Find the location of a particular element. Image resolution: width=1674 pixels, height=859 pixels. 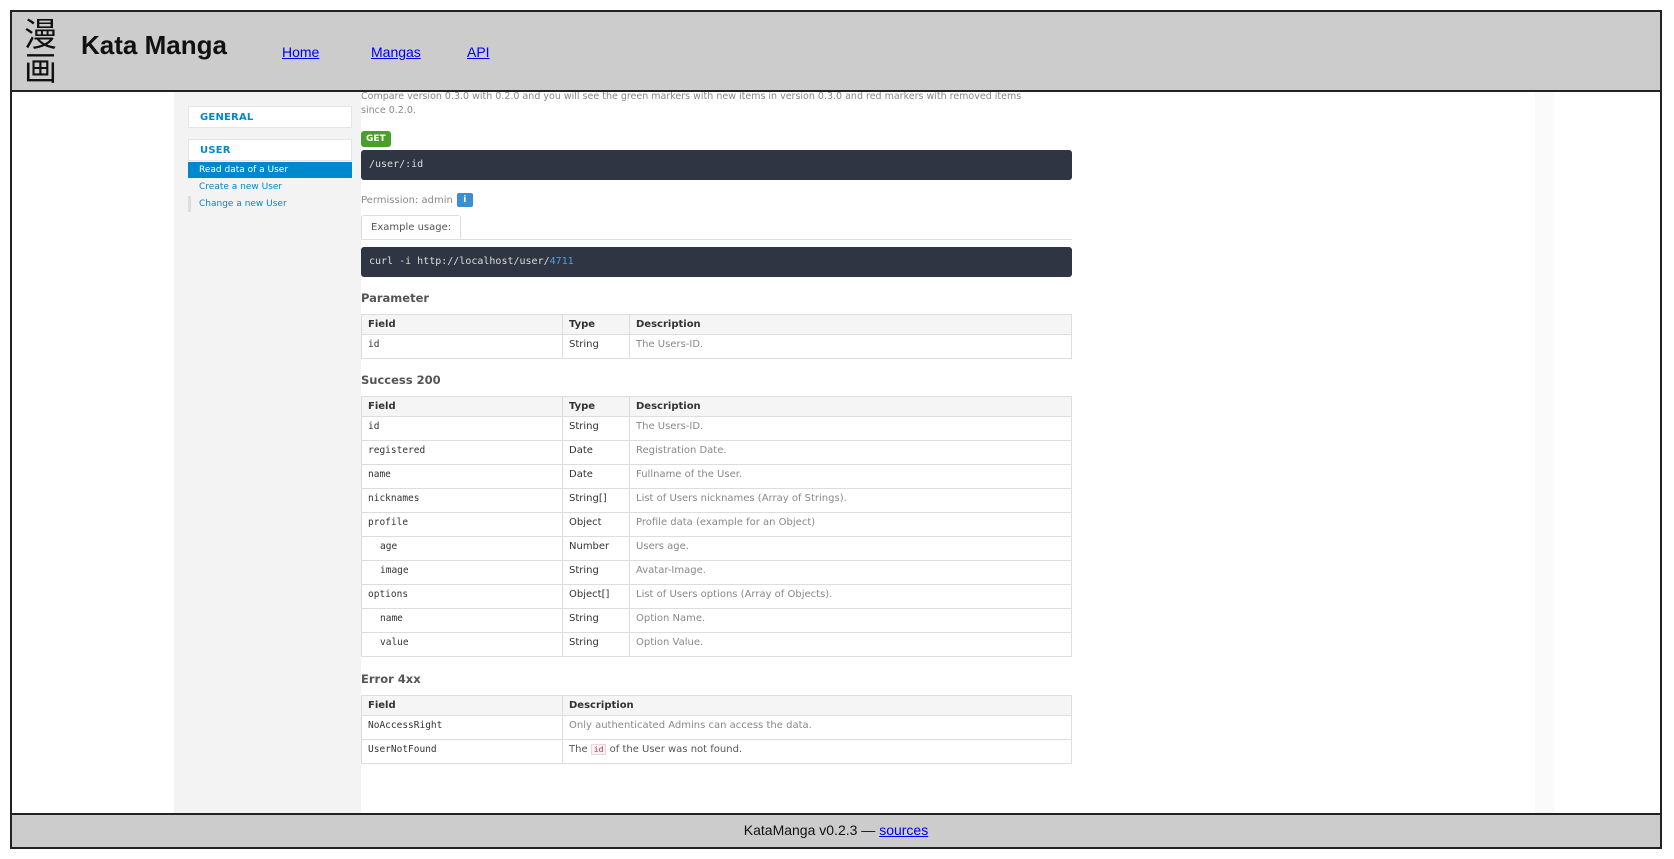

error-heading: Error 4xx is located at coordinates (391, 679).